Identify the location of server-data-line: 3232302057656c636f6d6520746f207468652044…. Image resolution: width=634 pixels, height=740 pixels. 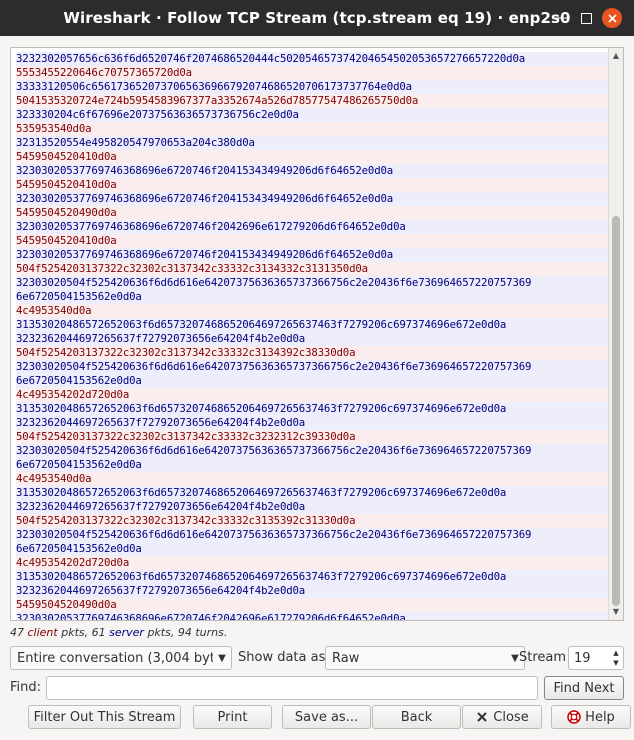
(313, 59).